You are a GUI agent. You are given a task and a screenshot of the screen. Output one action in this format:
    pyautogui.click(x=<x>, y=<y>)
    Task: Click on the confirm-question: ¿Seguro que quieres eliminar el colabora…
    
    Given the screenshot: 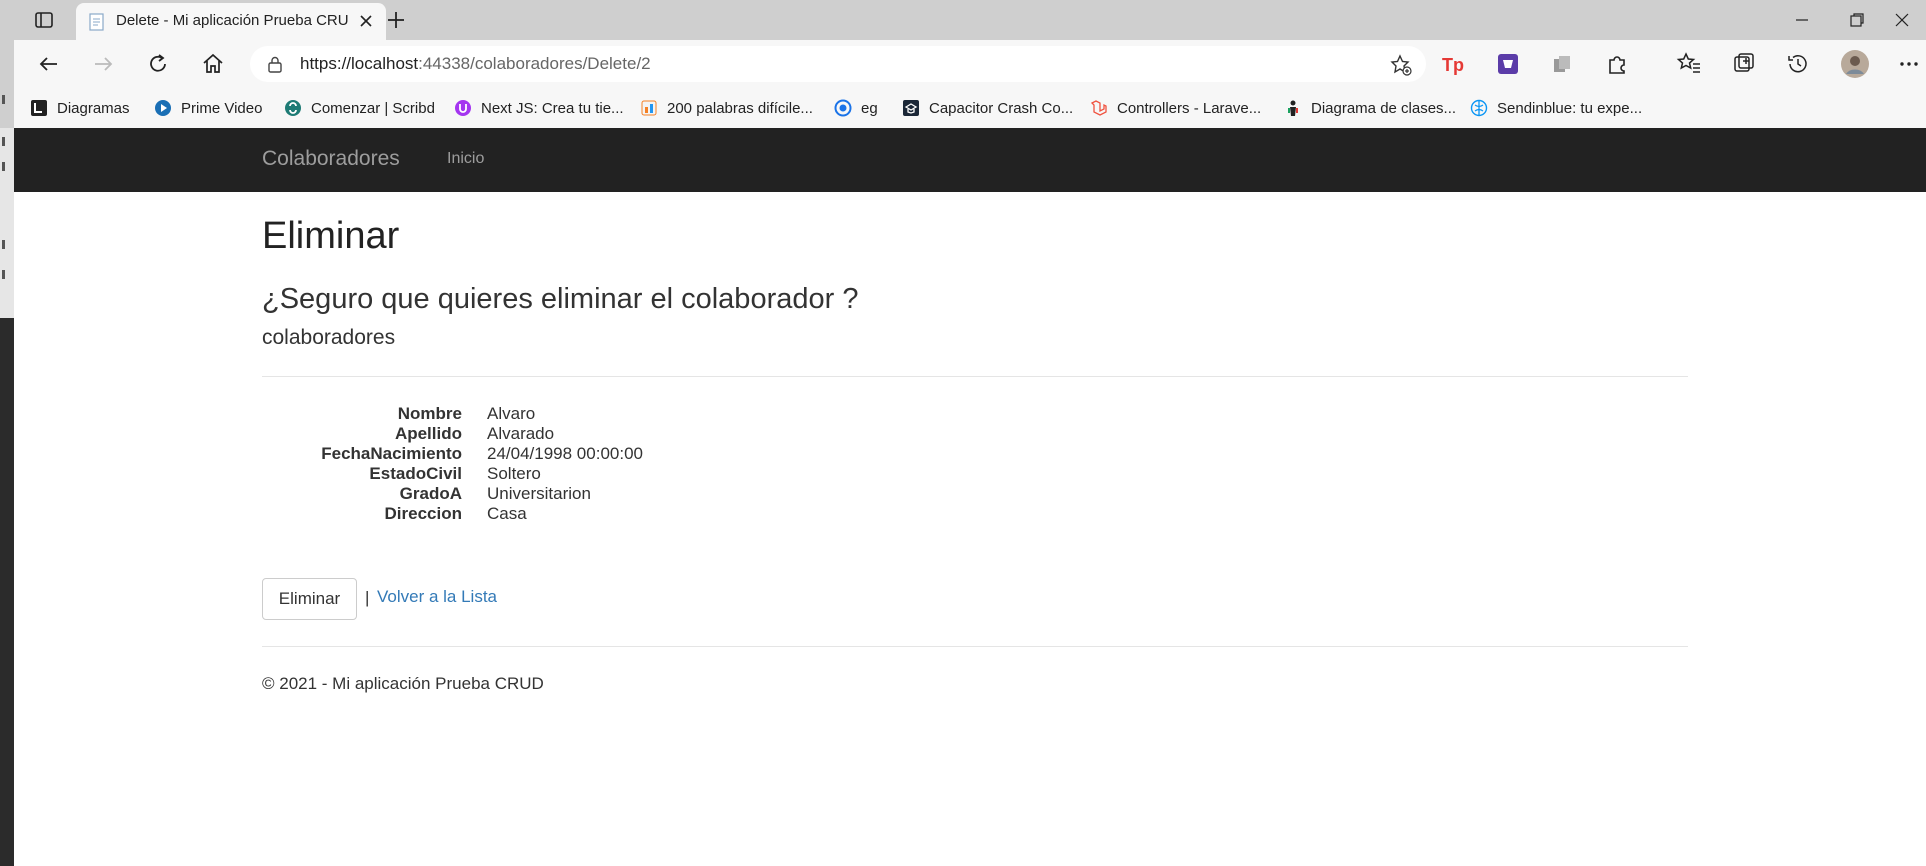 What is the action you would take?
    pyautogui.click(x=560, y=299)
    